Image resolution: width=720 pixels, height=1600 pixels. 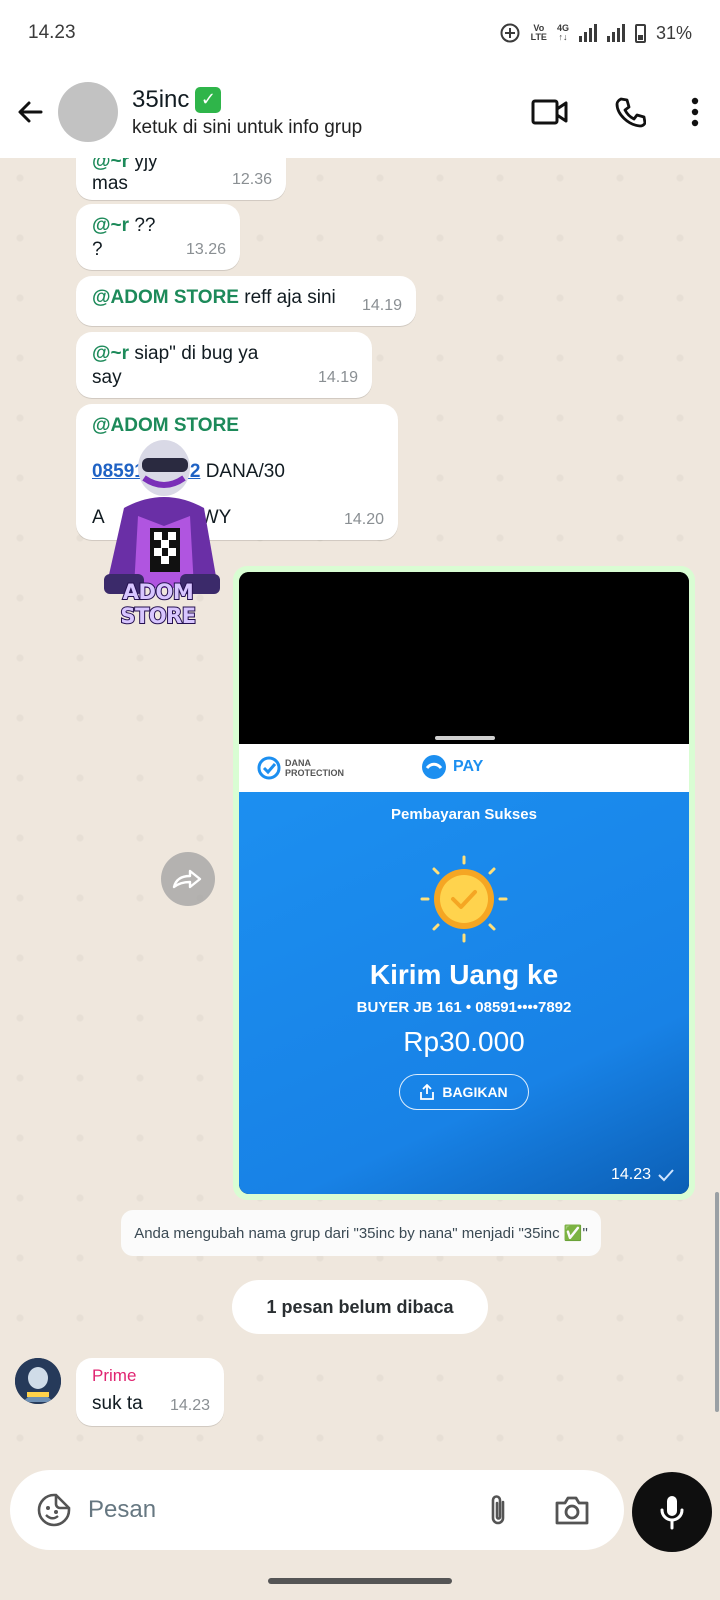 I want to click on shield-check-icon, so click(x=269, y=768).